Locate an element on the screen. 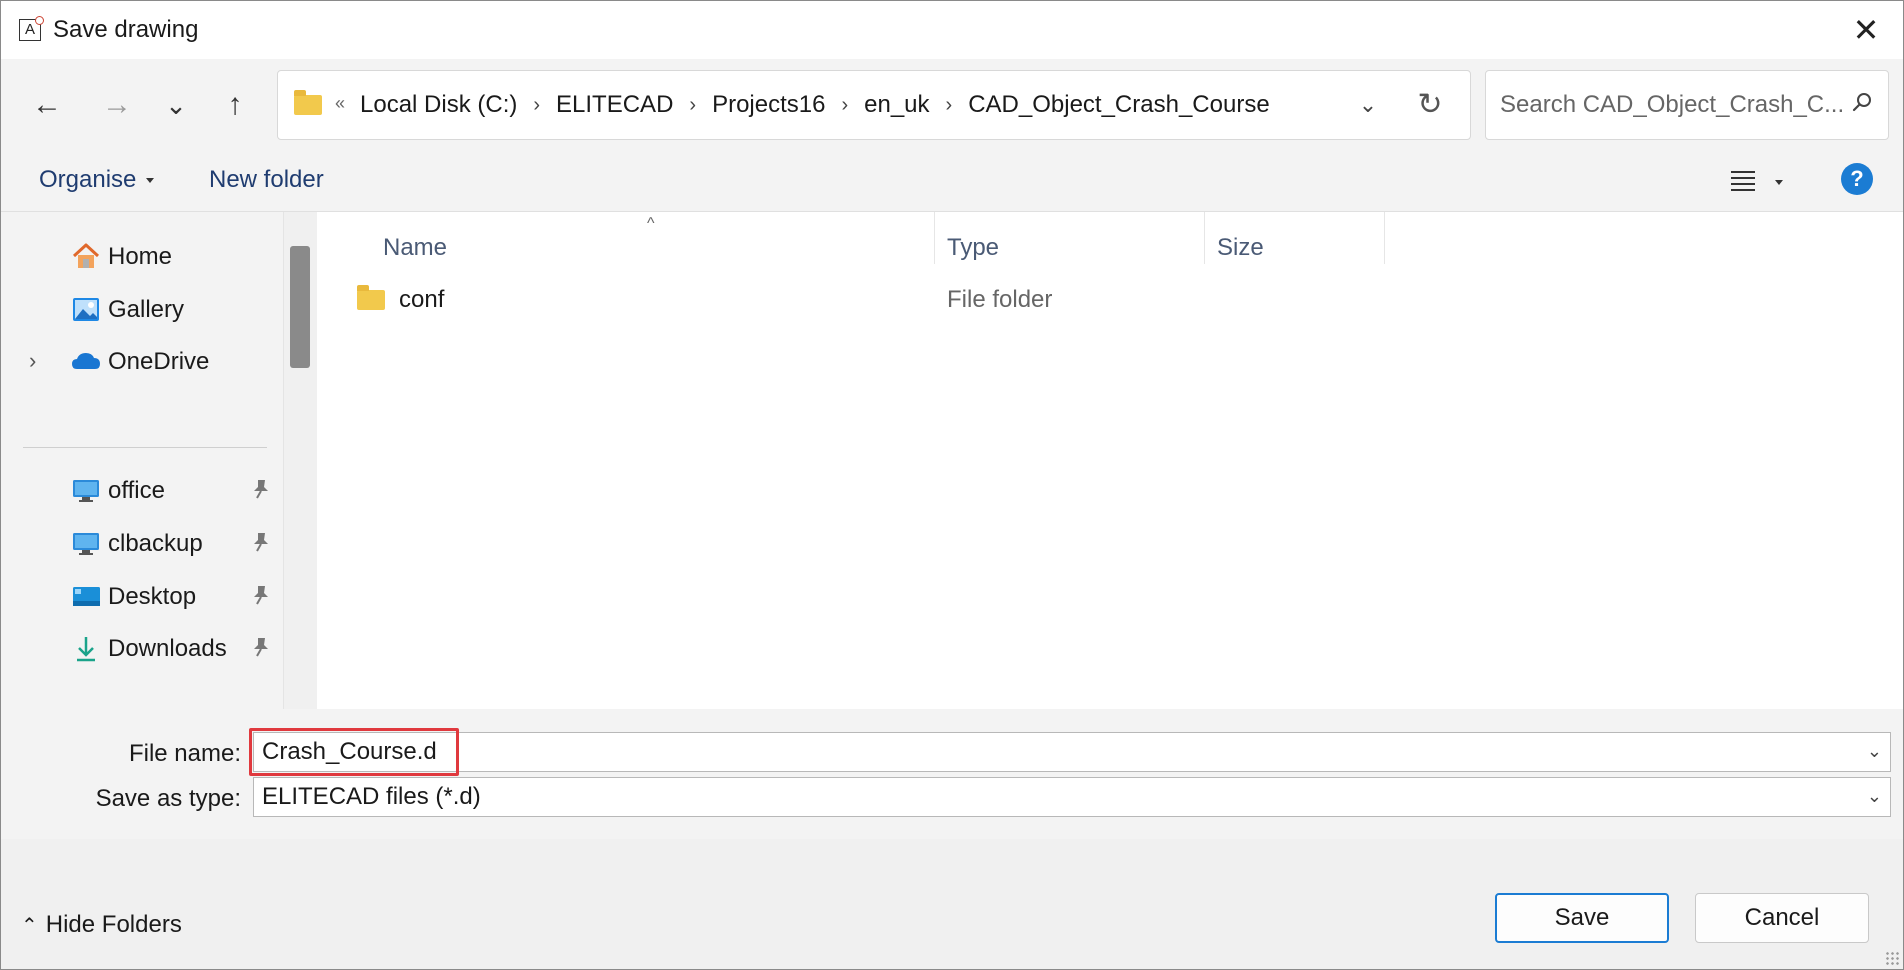  file-name: conf is located at coordinates (422, 299).